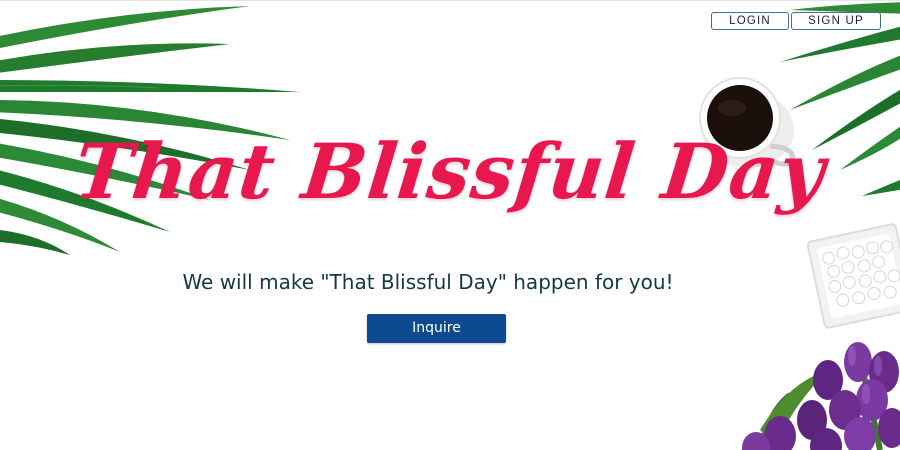 This screenshot has width=900, height=450. I want to click on tulips-illustration, so click(821, 396).